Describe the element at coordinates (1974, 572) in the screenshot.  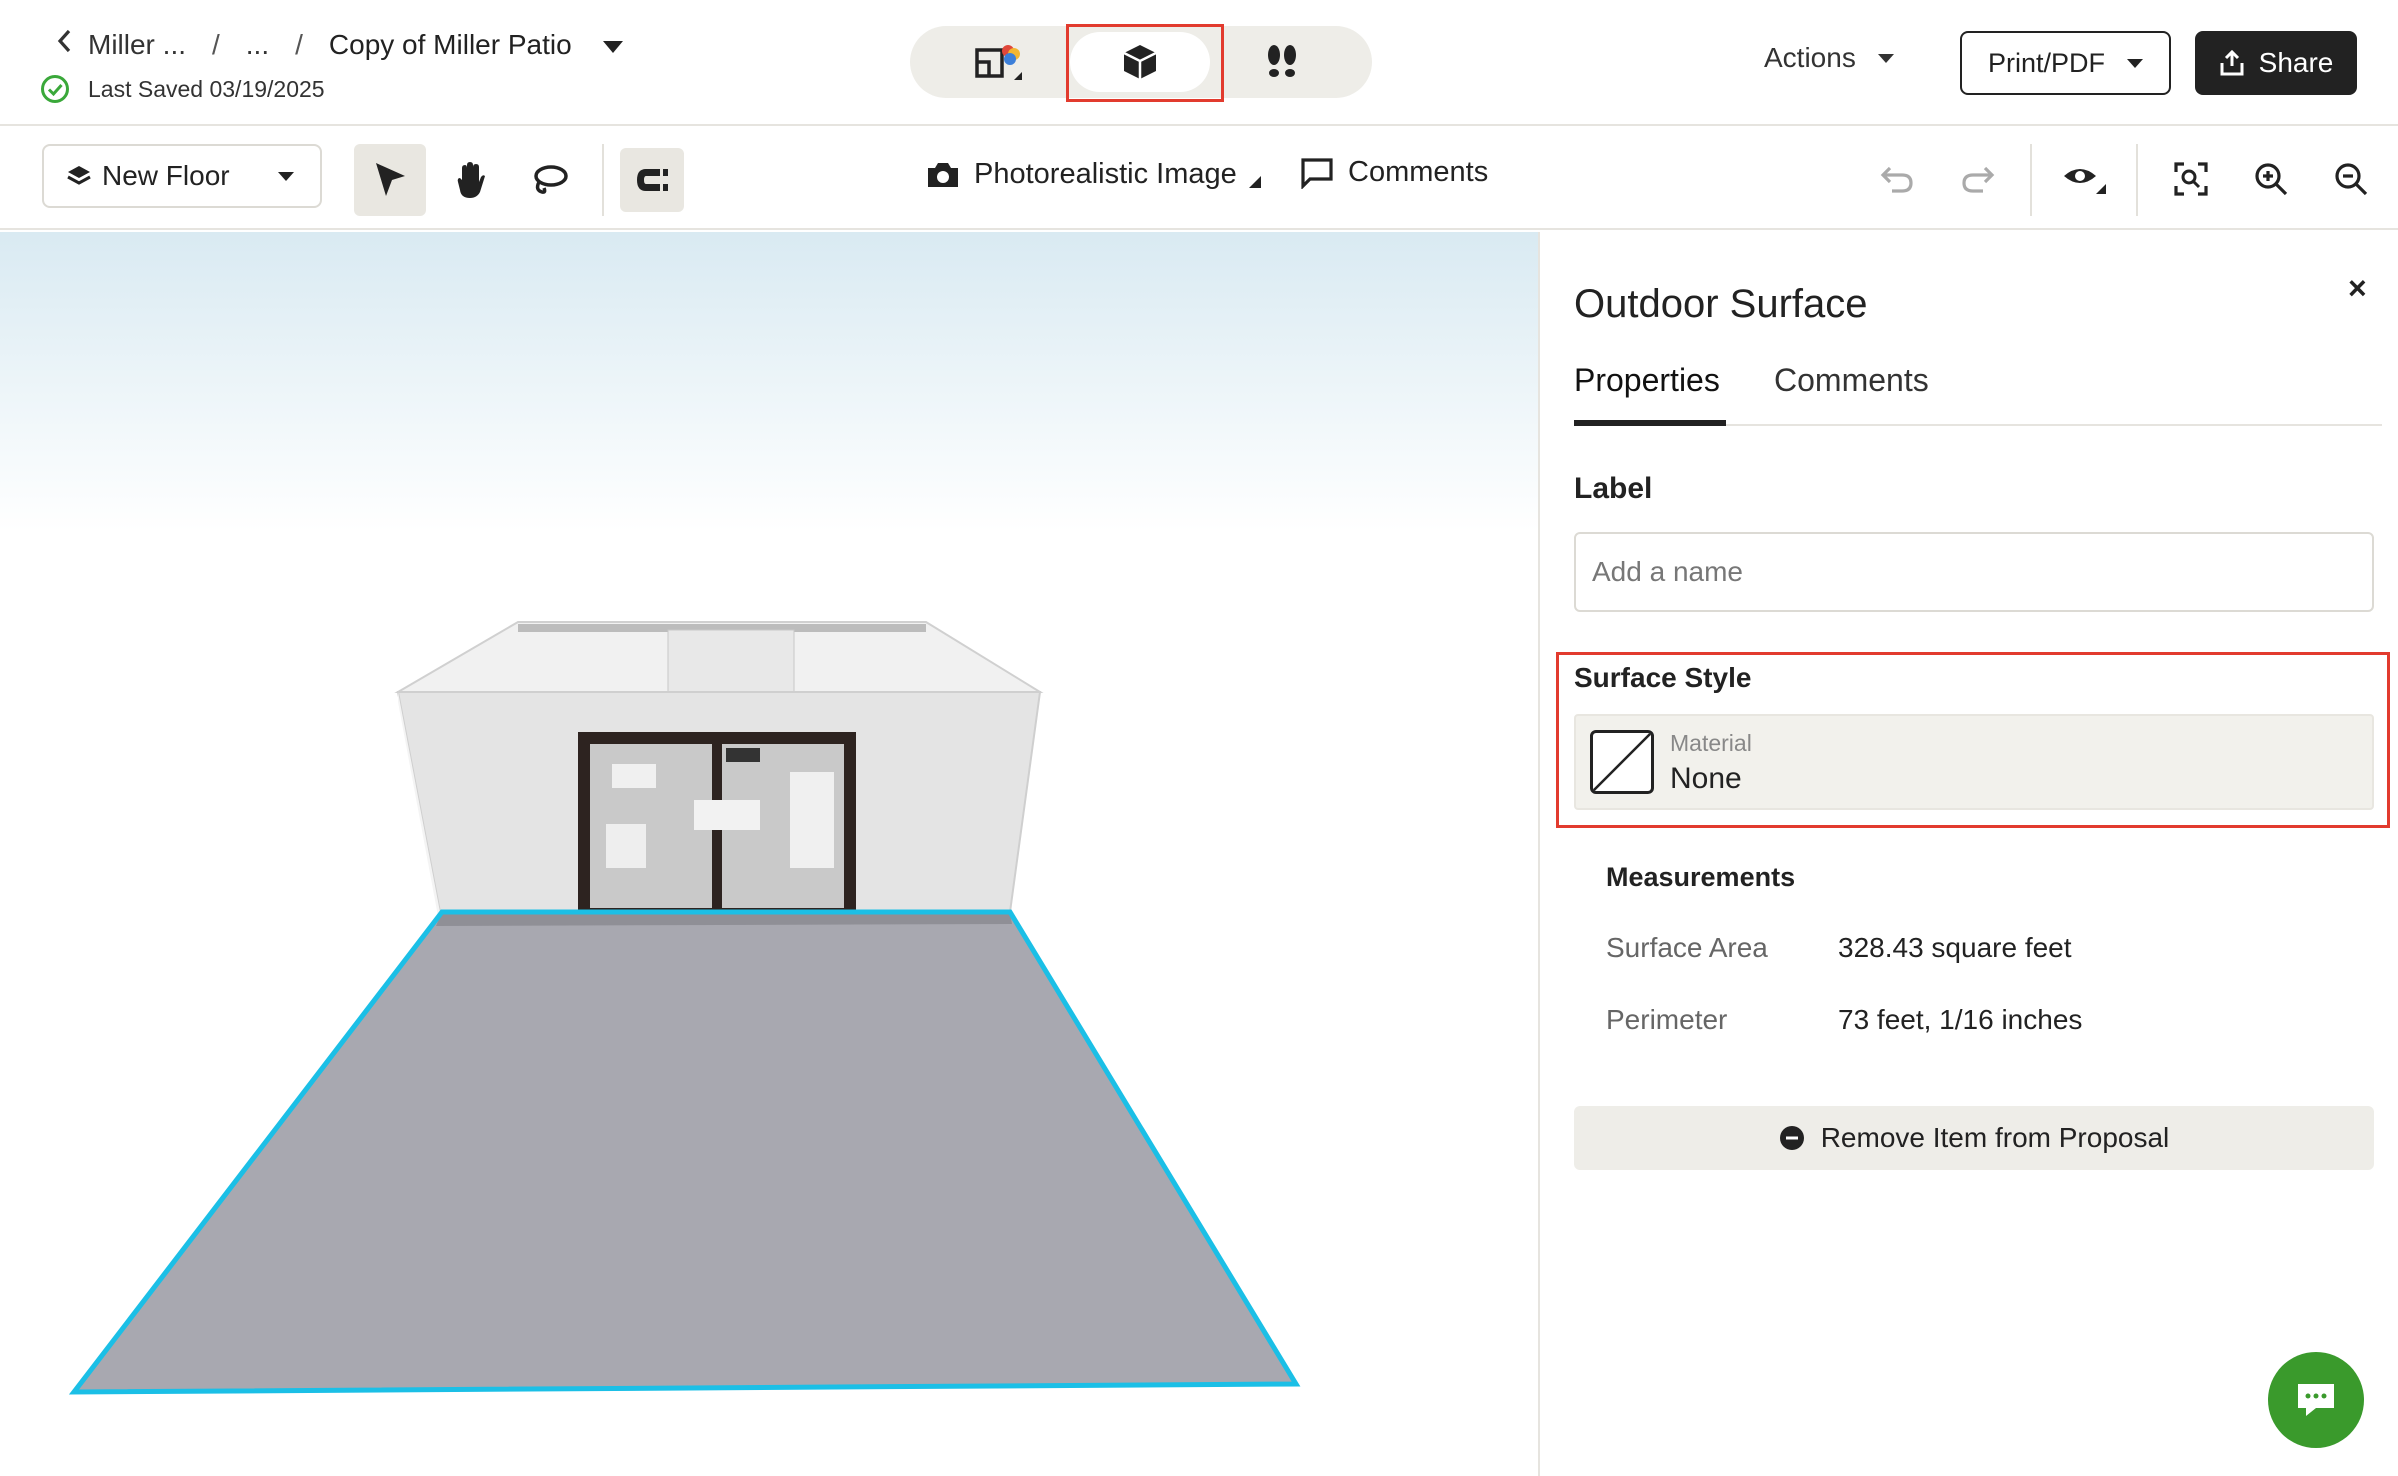
I see `label-name-input: Add a name` at that location.